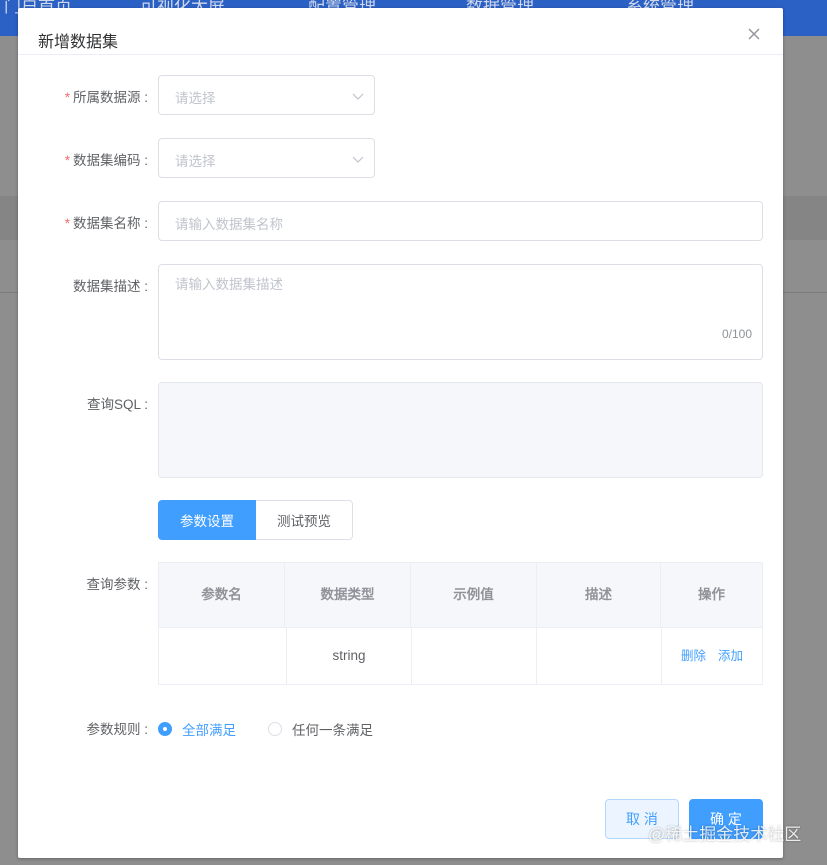 This screenshot has height=865, width=827. I want to click on radio-all-satisfied: 全部满足, so click(197, 729).